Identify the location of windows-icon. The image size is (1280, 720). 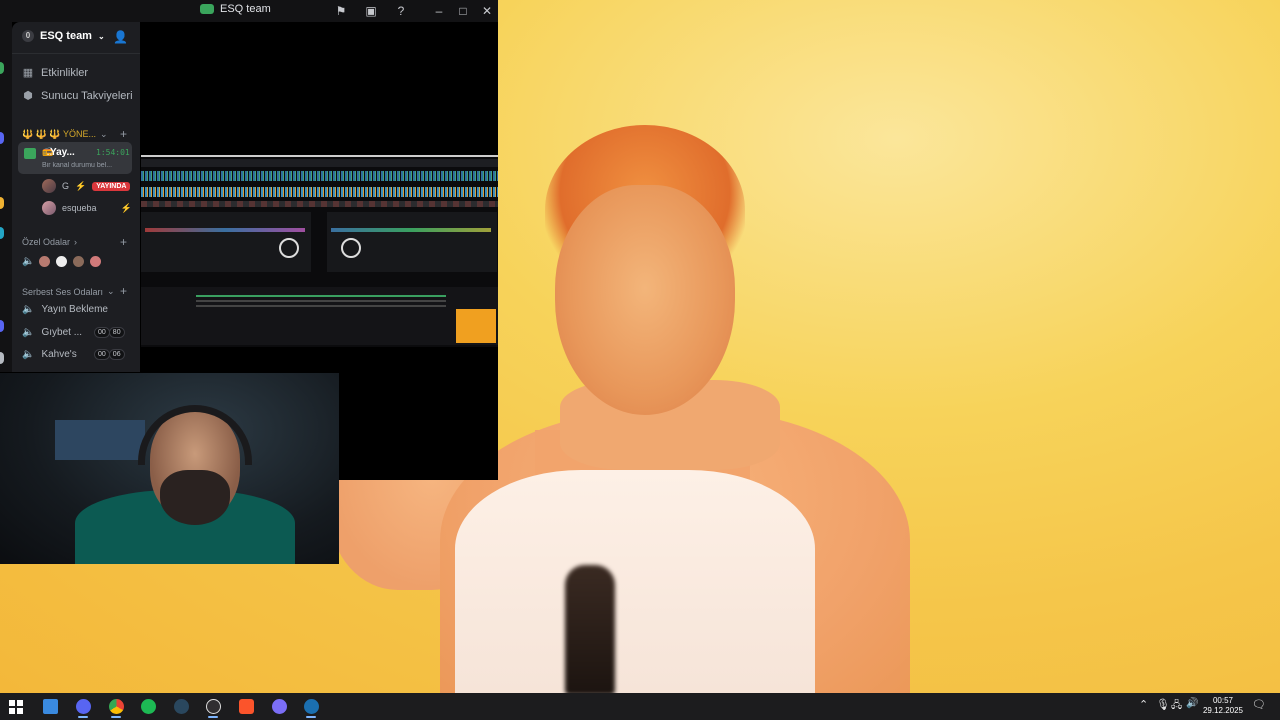
(16, 706).